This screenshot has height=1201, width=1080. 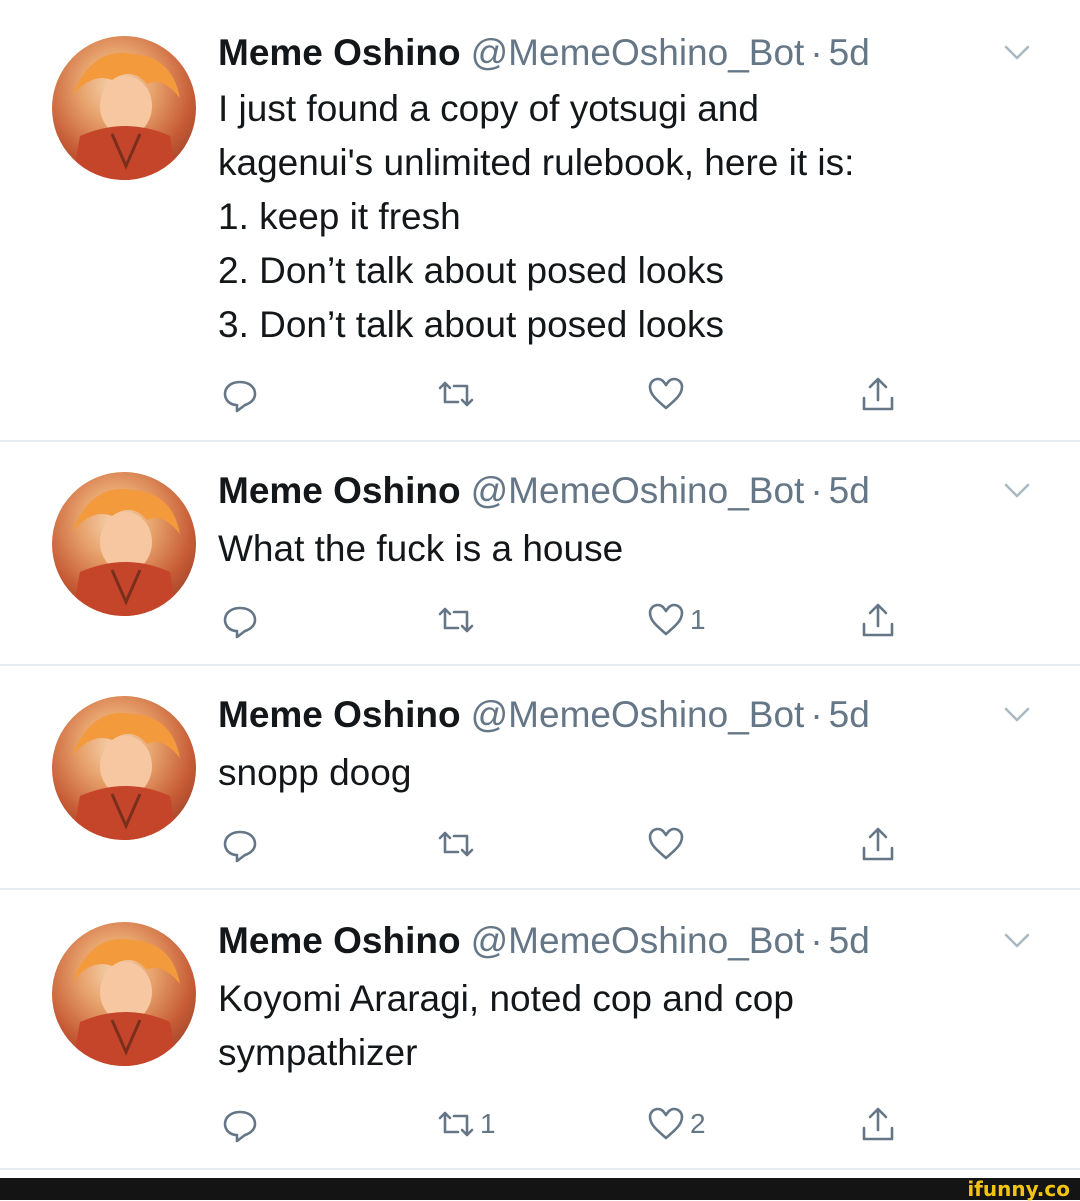 I want to click on retweet-count: 1, so click(x=488, y=1123).